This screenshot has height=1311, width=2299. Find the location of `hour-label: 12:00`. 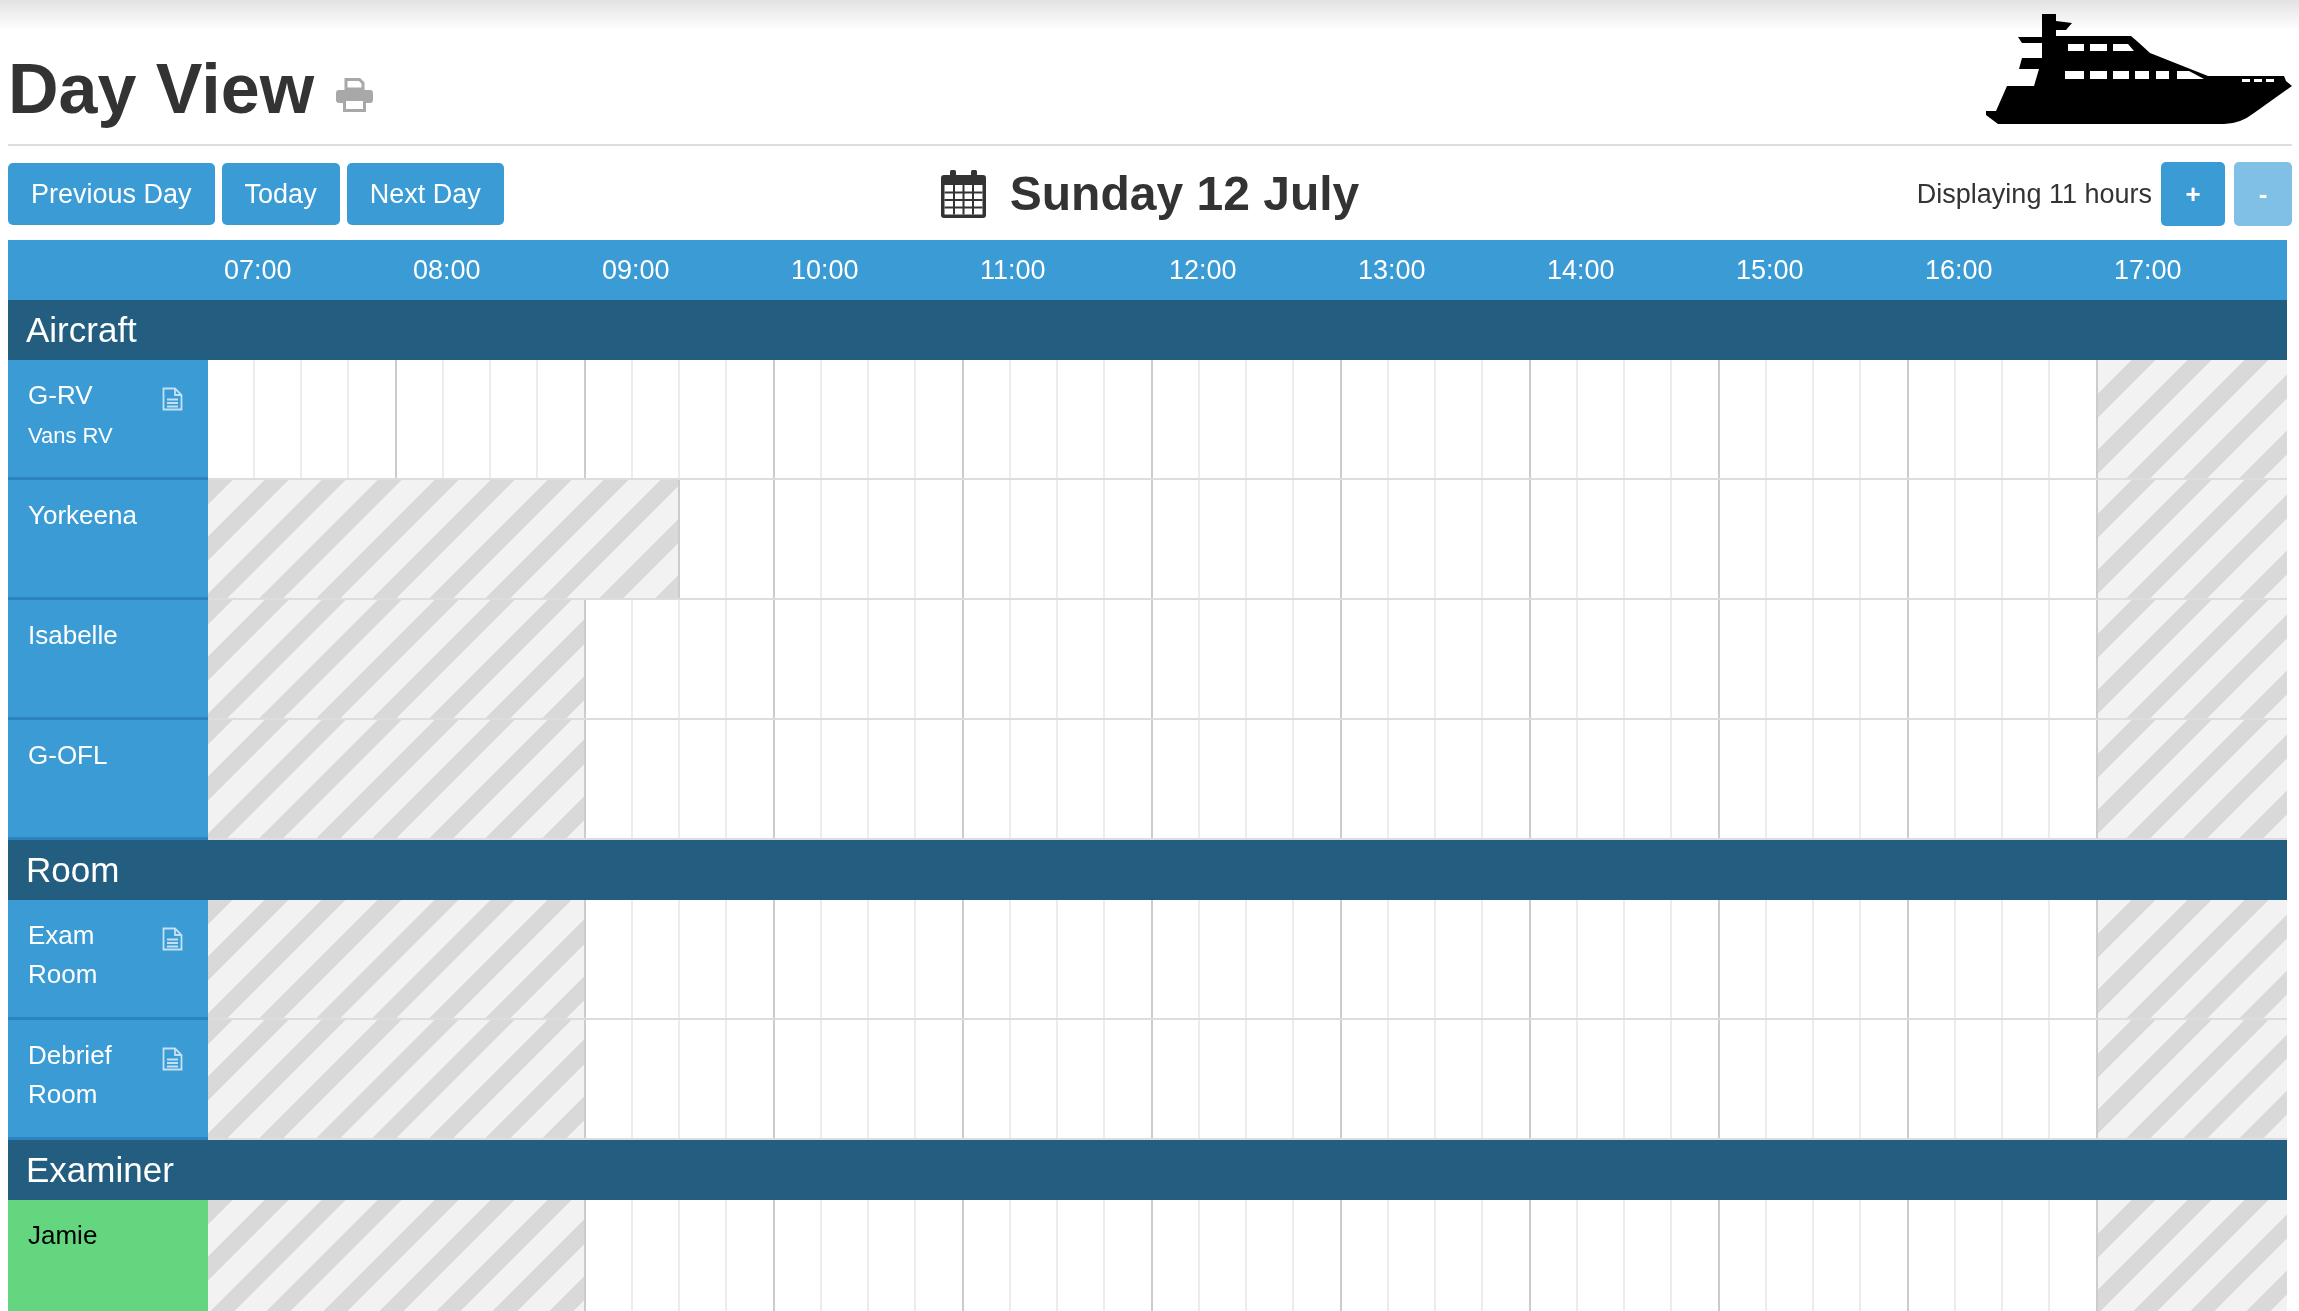

hour-label: 12:00 is located at coordinates (1203, 270).